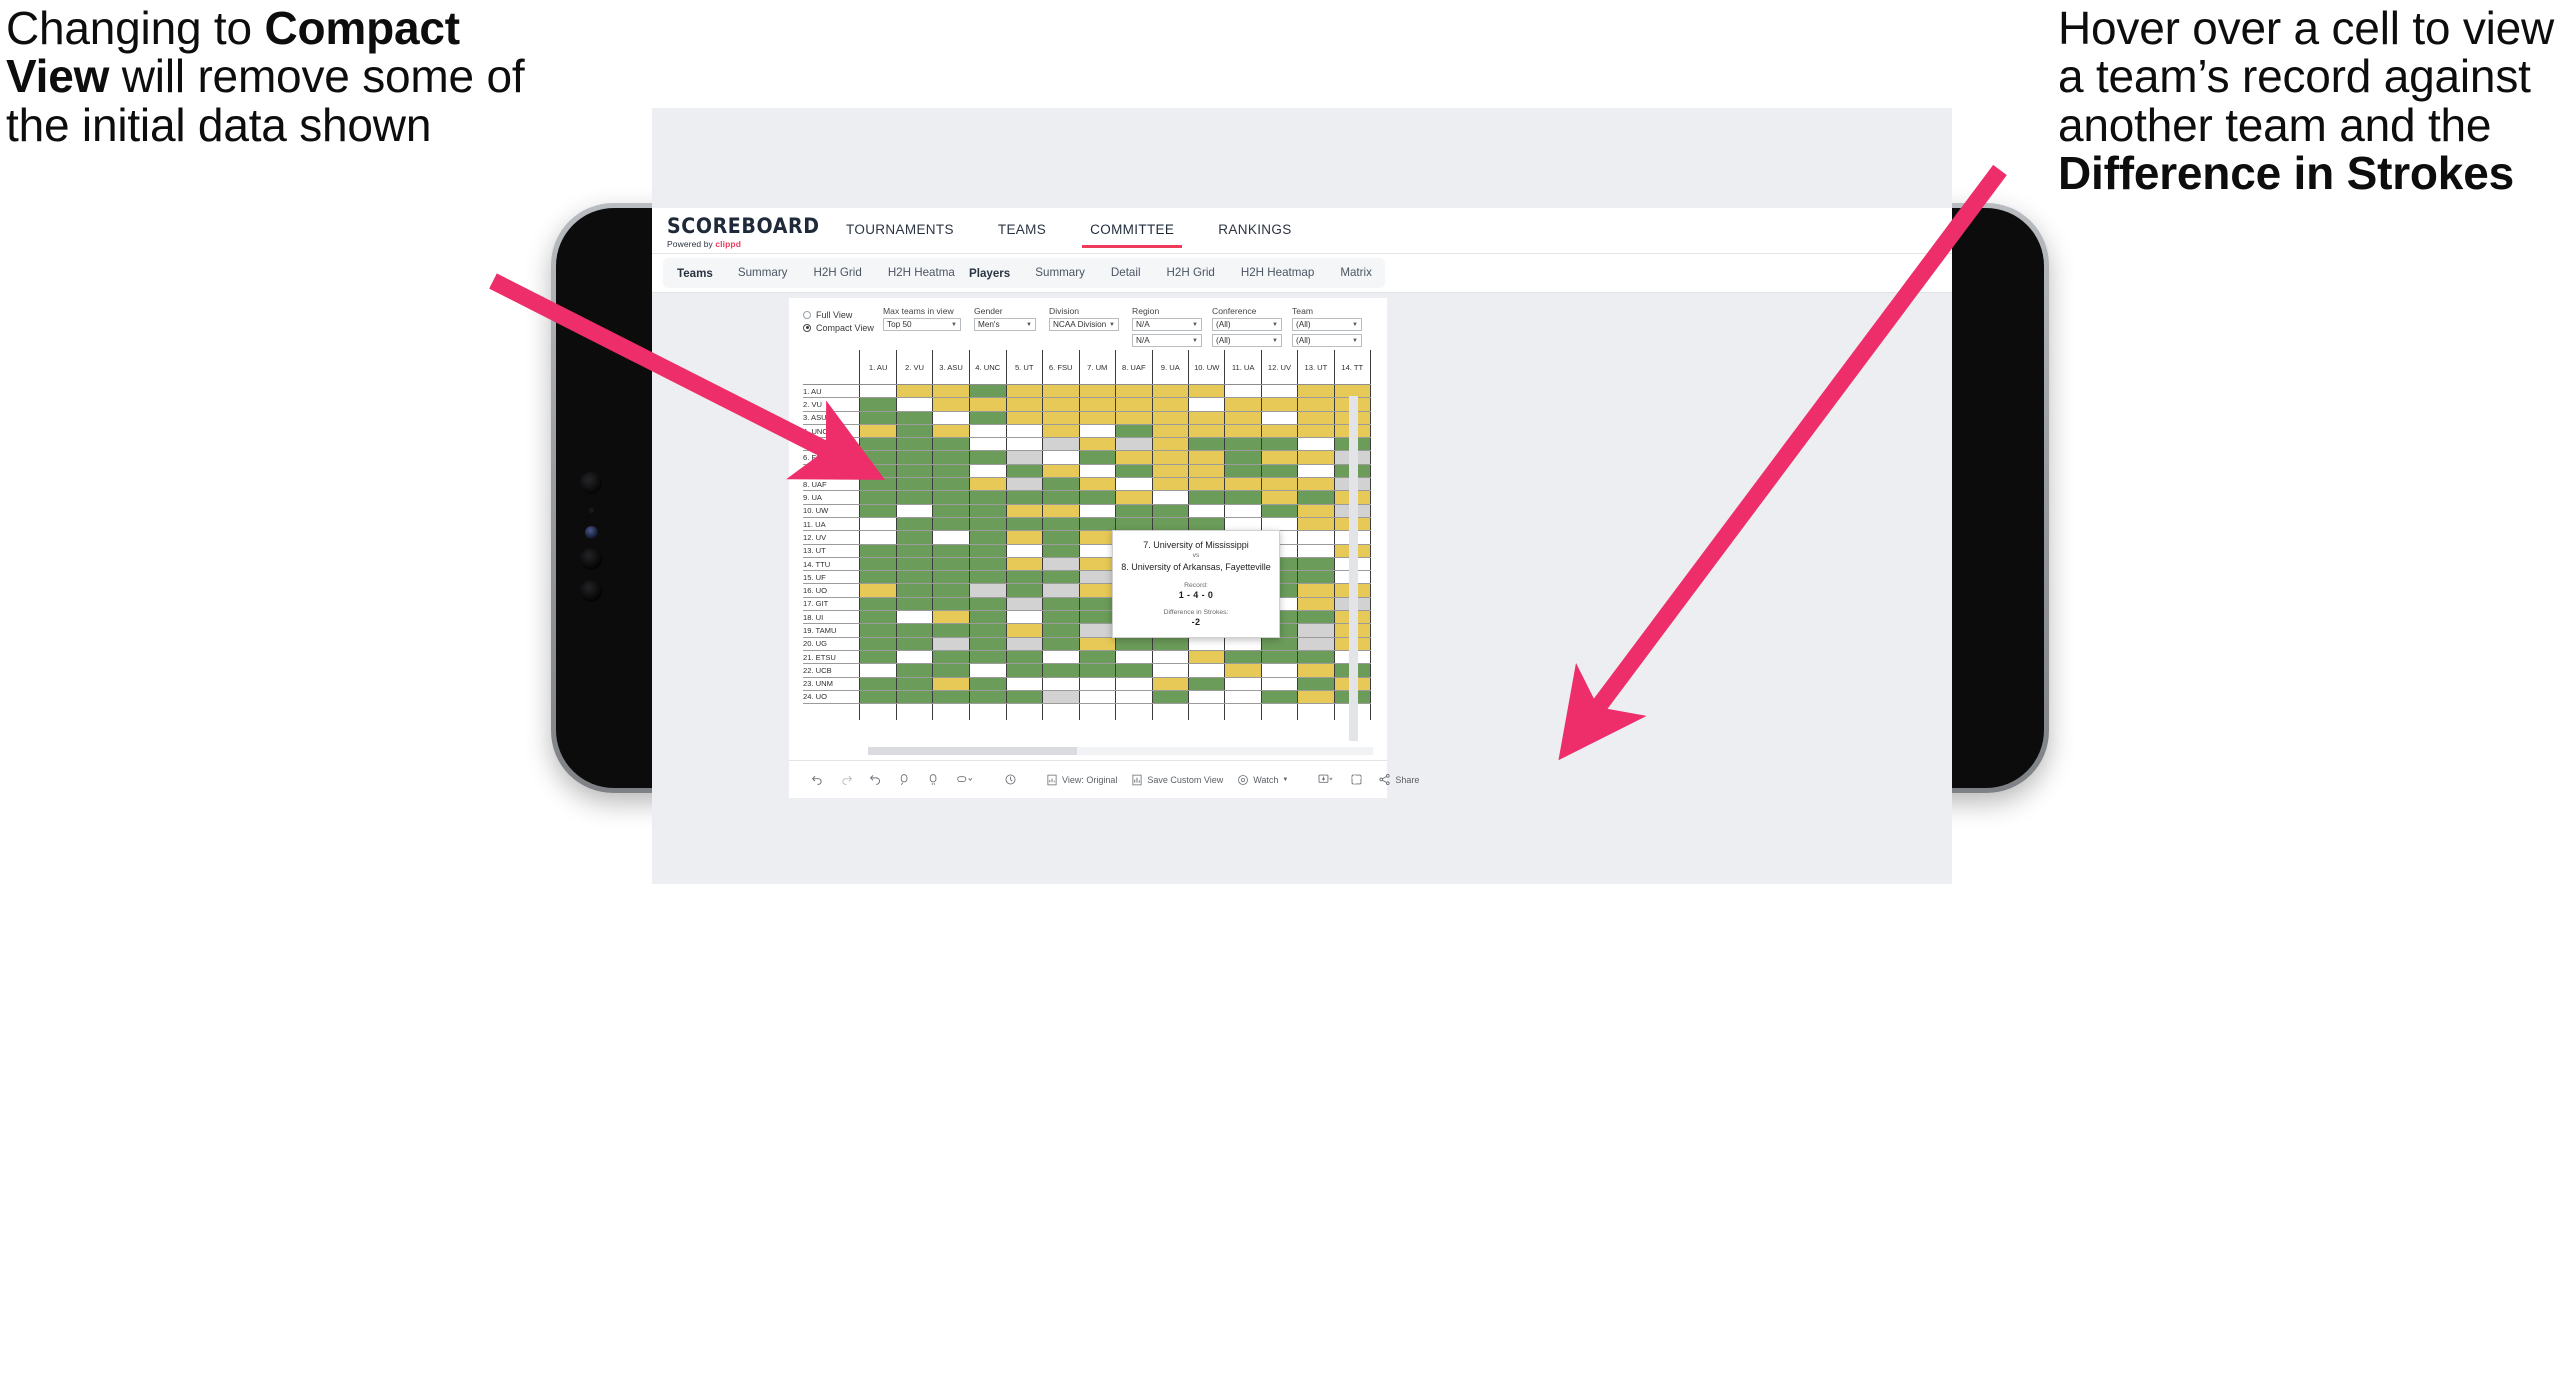 Image resolution: width=2565 pixels, height=1380 pixels. I want to click on matrix-row-header: 19. TAMU, so click(832, 630).